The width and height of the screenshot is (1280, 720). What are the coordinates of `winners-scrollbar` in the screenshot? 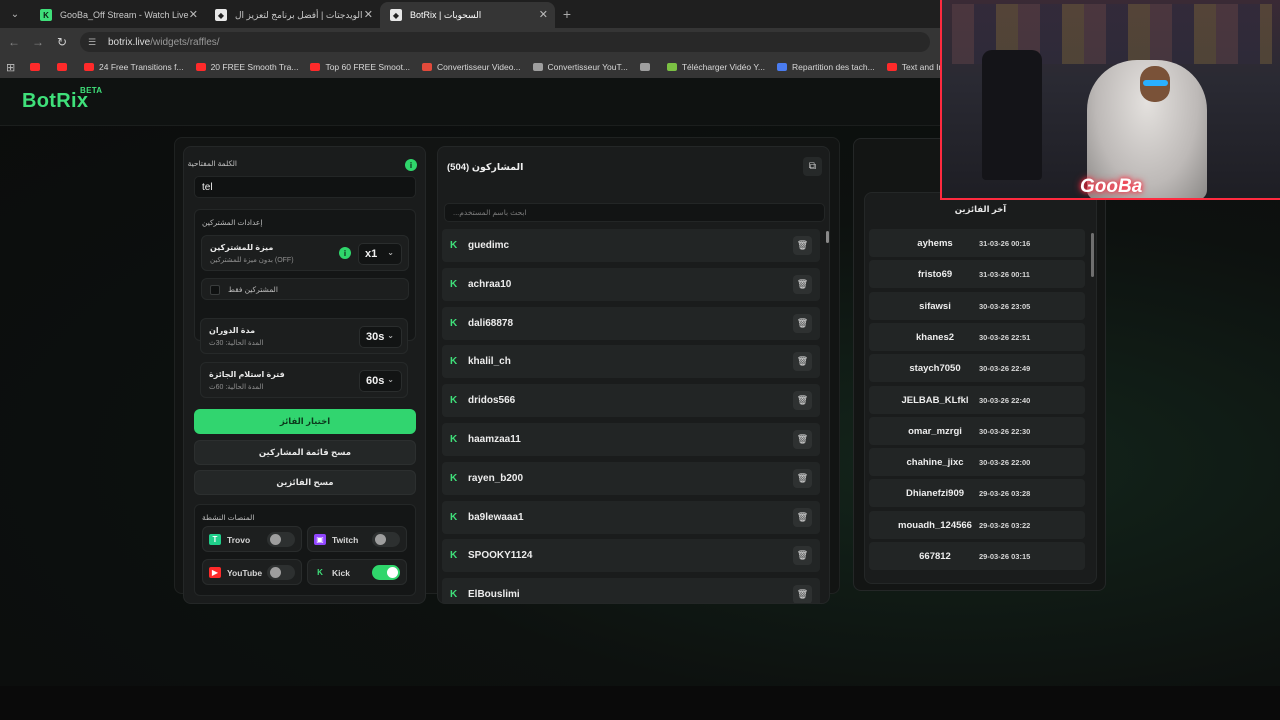 It's located at (1092, 255).